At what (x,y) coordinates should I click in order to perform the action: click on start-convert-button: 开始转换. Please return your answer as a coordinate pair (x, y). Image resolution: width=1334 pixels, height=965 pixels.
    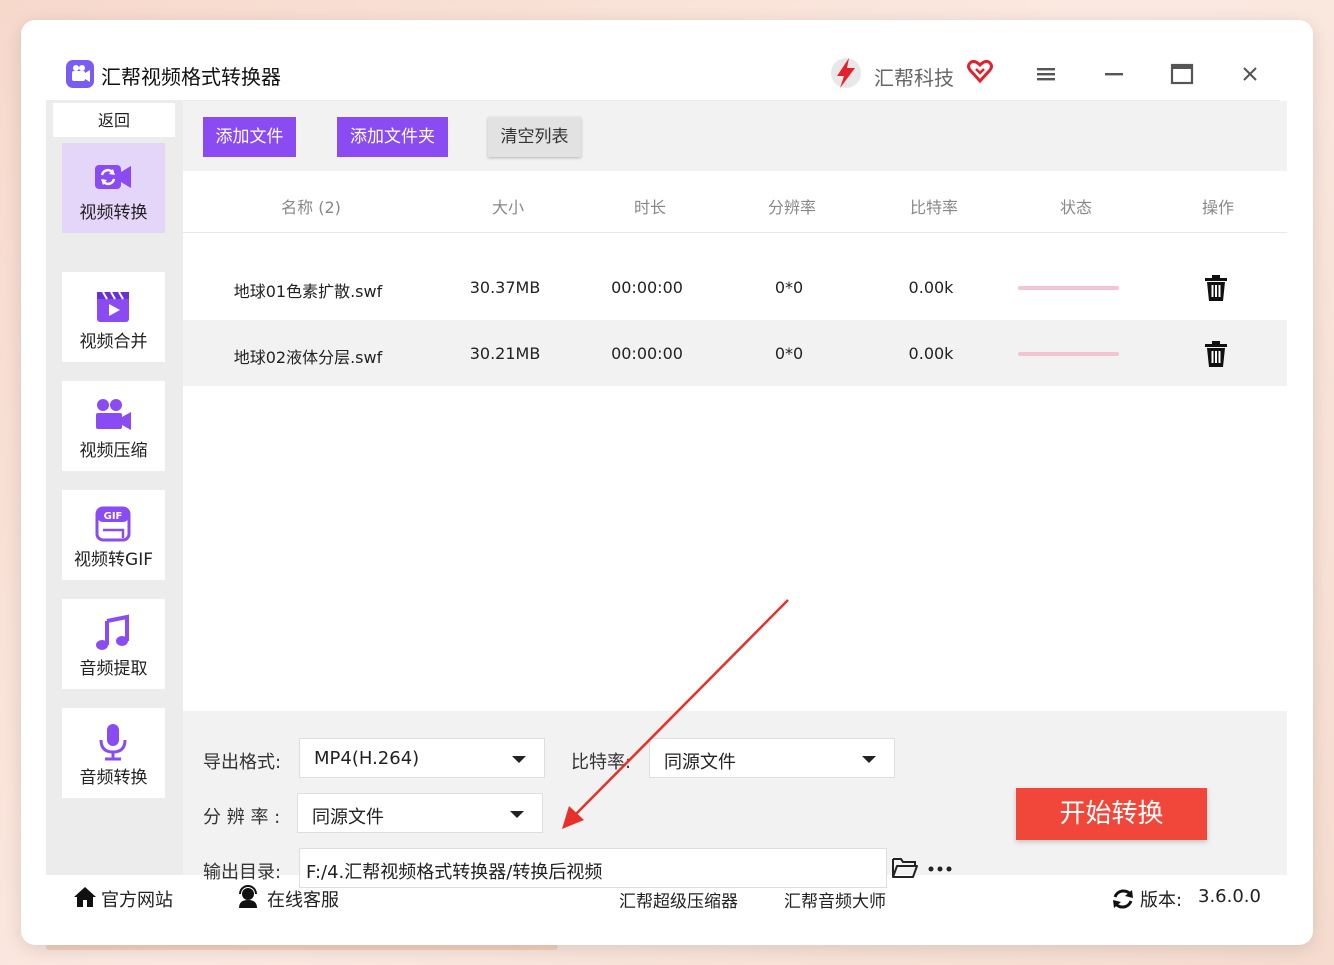
    Looking at the image, I should click on (1111, 814).